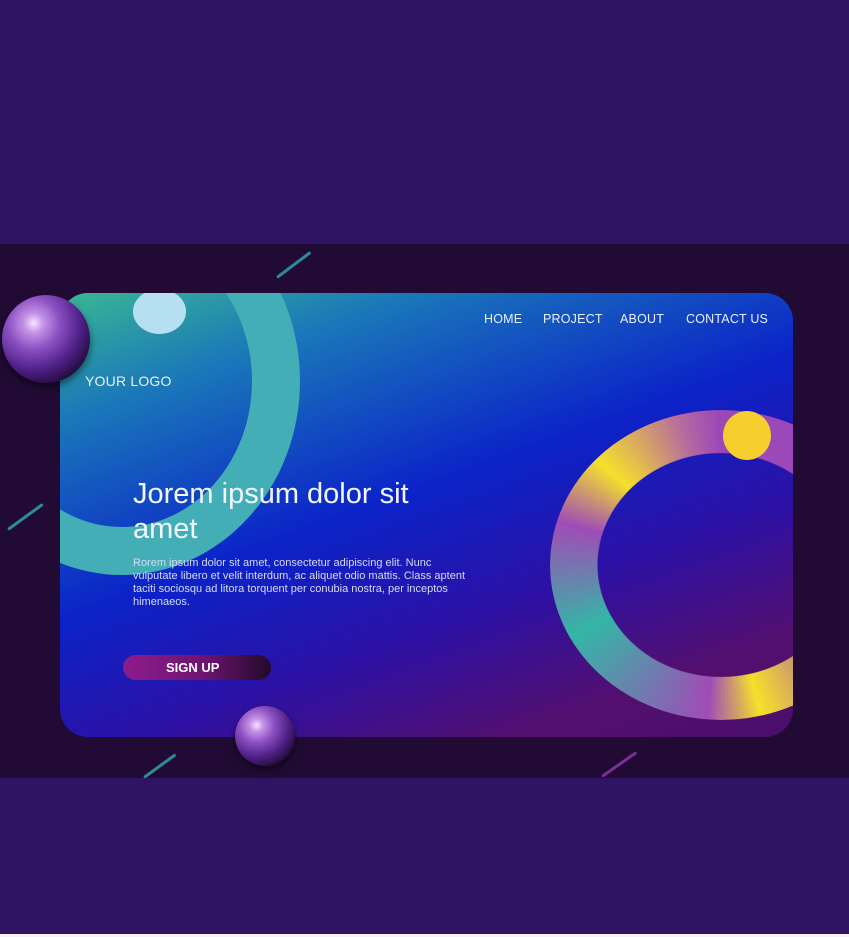 Image resolution: width=849 pixels, height=937 pixels. What do you see at coordinates (46, 339) in the screenshot?
I see `decorative-sphere-large` at bounding box center [46, 339].